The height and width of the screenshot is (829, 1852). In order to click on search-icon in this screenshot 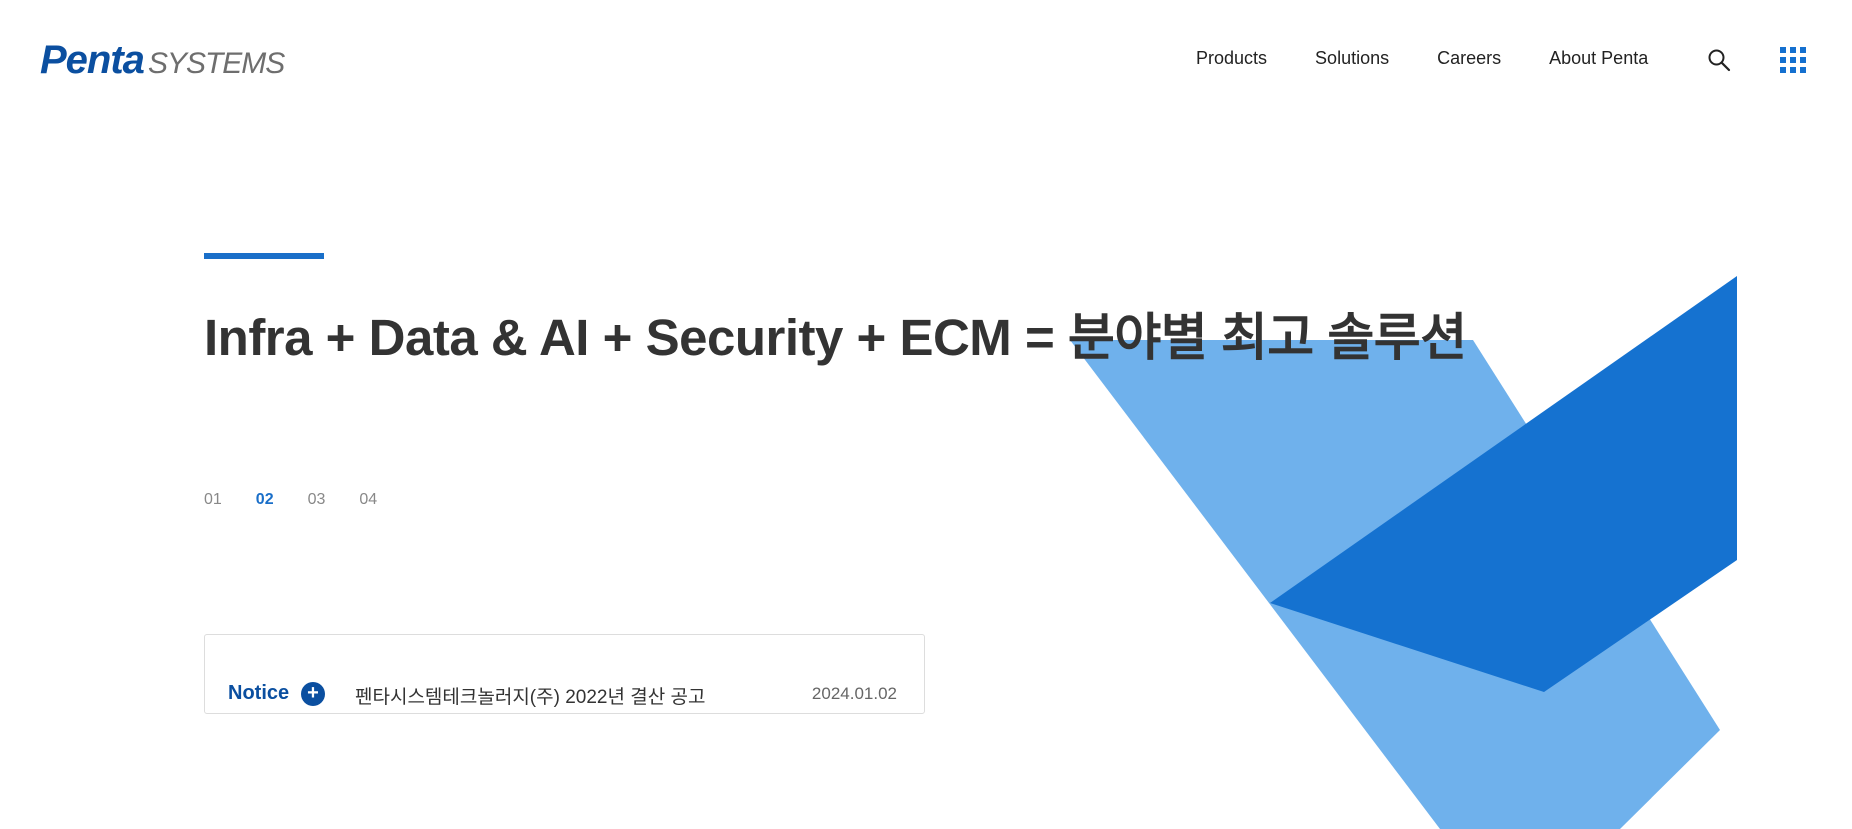, I will do `click(1719, 60)`.